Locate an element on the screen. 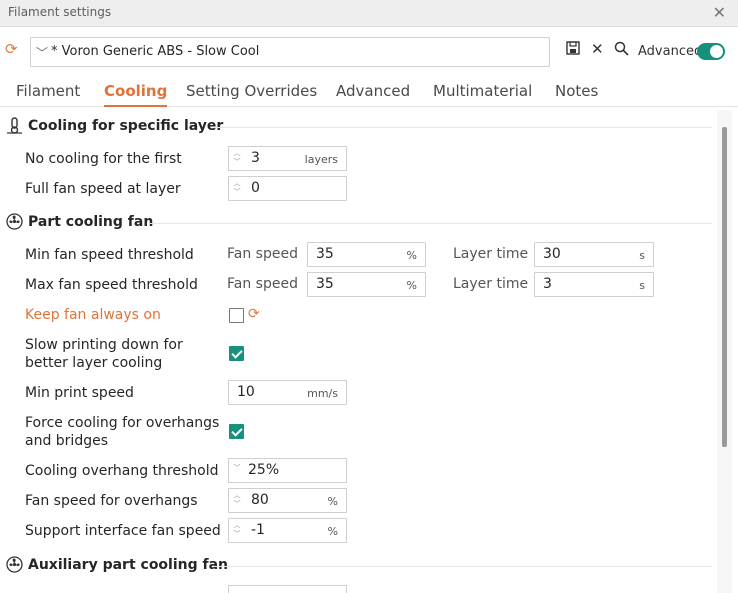  min-fan-speed-value: 35 is located at coordinates (325, 254).